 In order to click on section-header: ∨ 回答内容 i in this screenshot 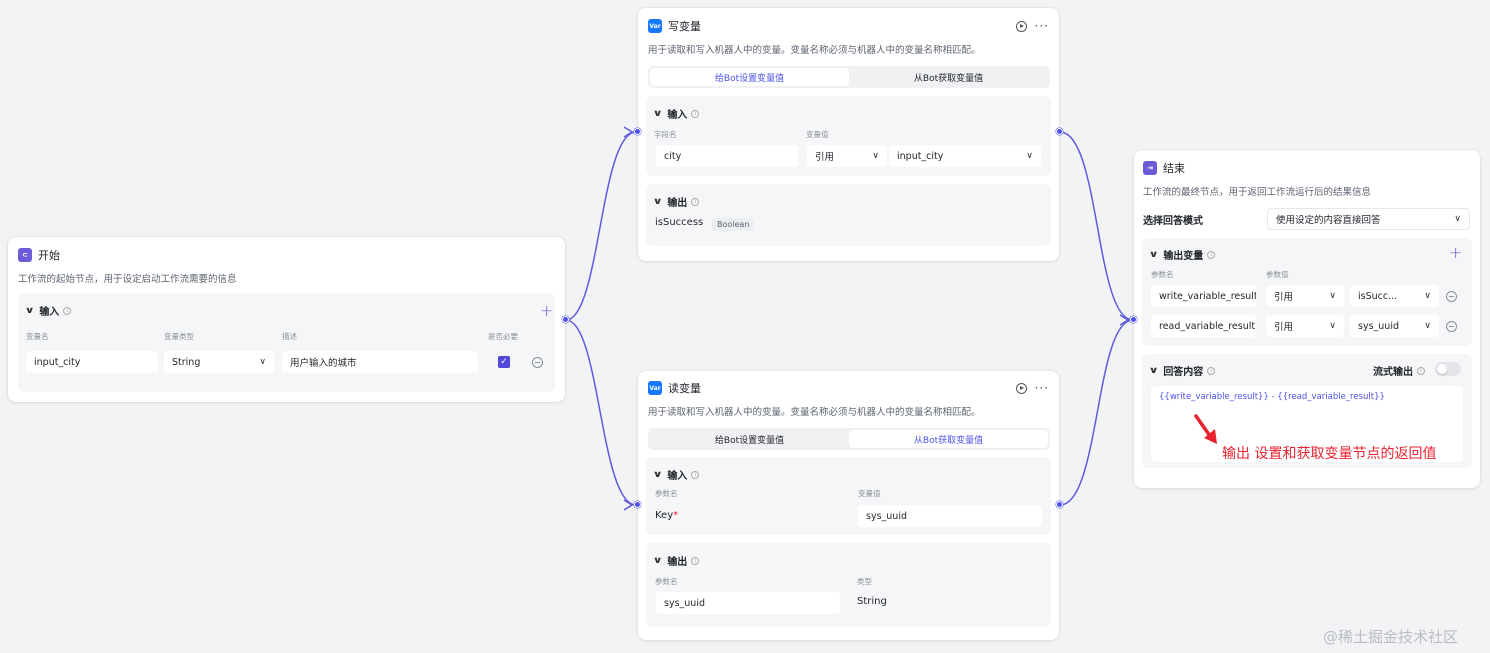, I will do `click(1182, 370)`.